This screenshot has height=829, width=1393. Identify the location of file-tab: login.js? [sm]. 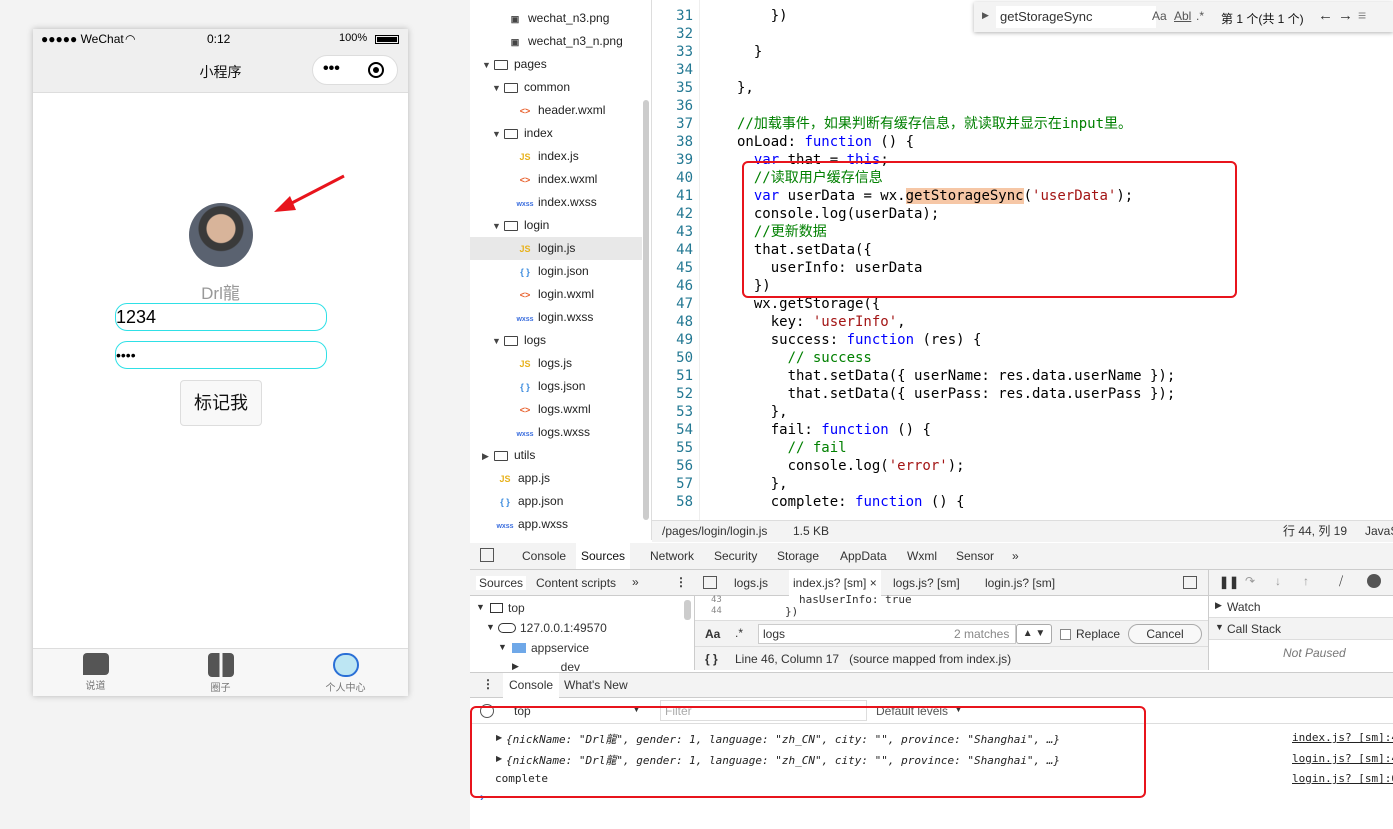
(1020, 583).